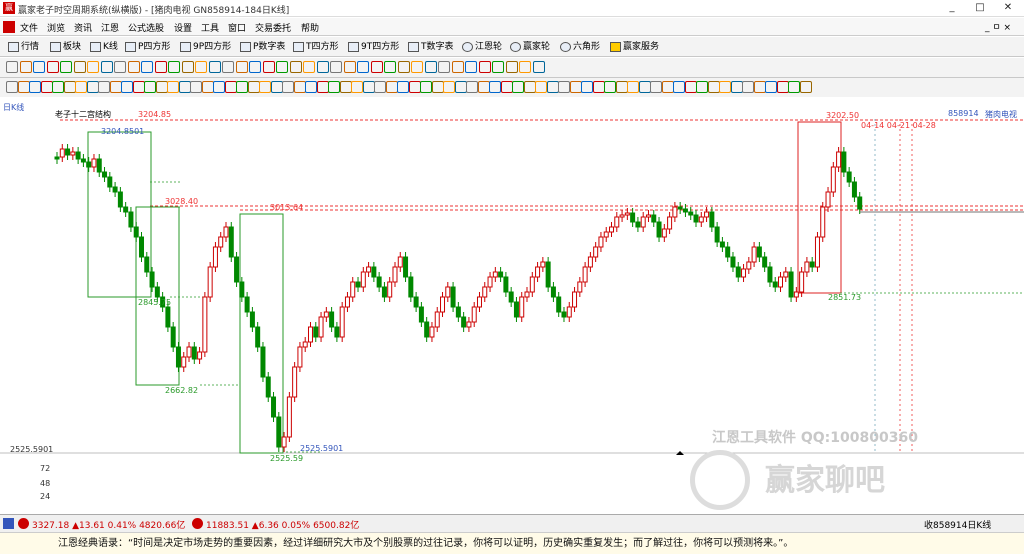  What do you see at coordinates (310, 27) in the screenshot?
I see `menu-help: 帮助` at bounding box center [310, 27].